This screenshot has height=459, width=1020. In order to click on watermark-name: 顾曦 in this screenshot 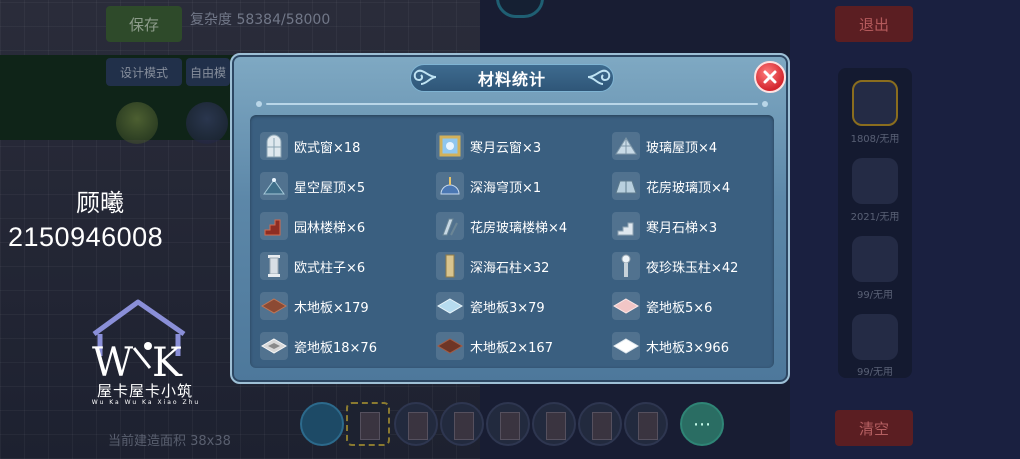, I will do `click(100, 203)`.